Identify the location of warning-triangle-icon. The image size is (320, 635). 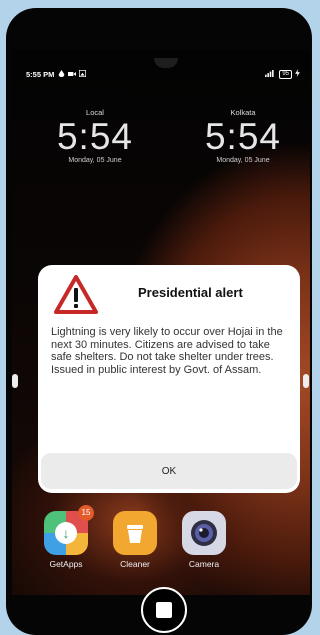
(76, 294).